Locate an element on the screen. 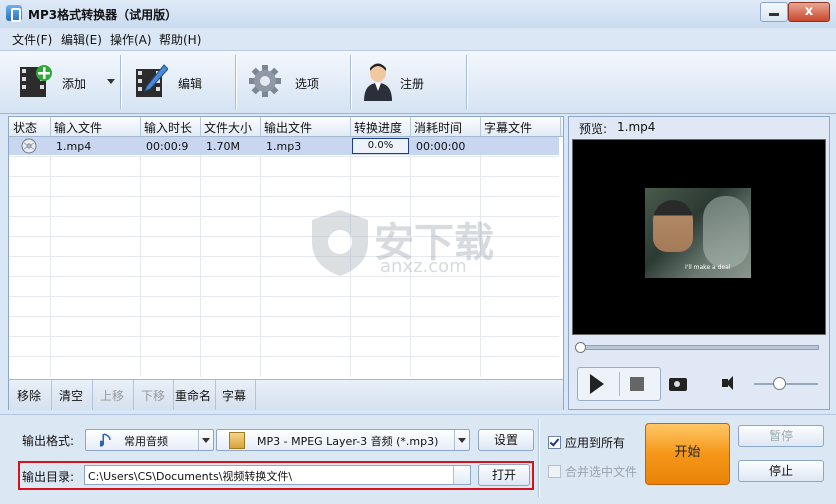 The height and width of the screenshot is (504, 836). close-icon: x is located at coordinates (809, 11).